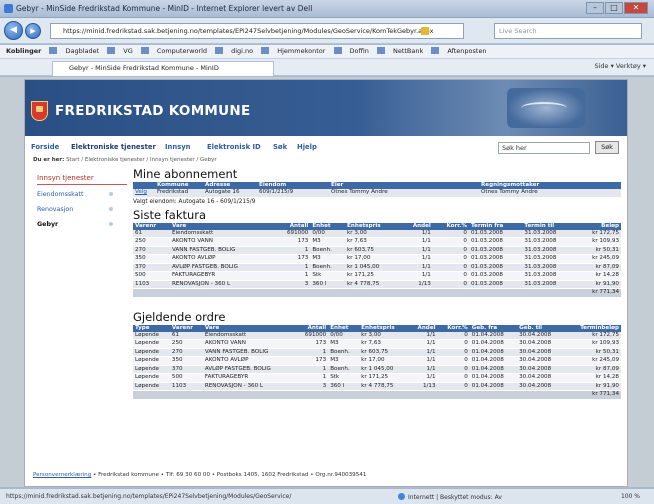 This screenshot has height=504, width=654. I want to click on table-cell: Stk, so click(344, 378).